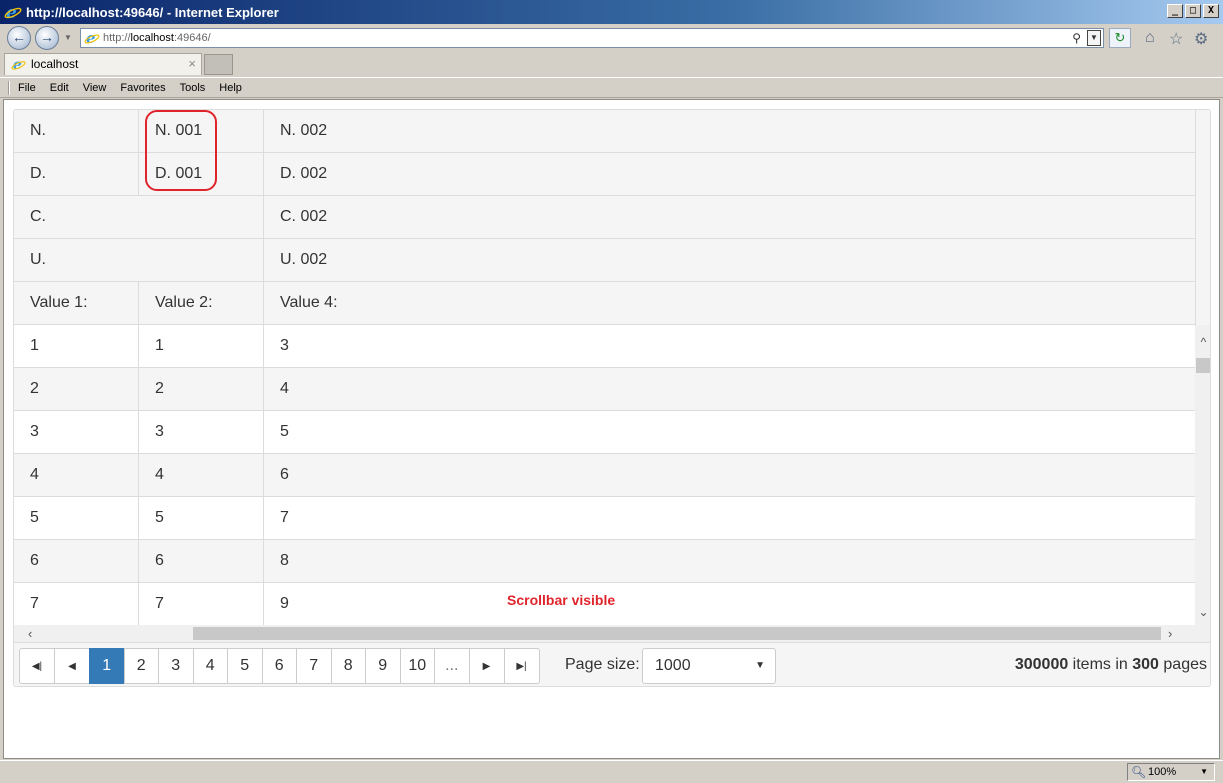  I want to click on header-row-c: C. C. 002, so click(604, 217).